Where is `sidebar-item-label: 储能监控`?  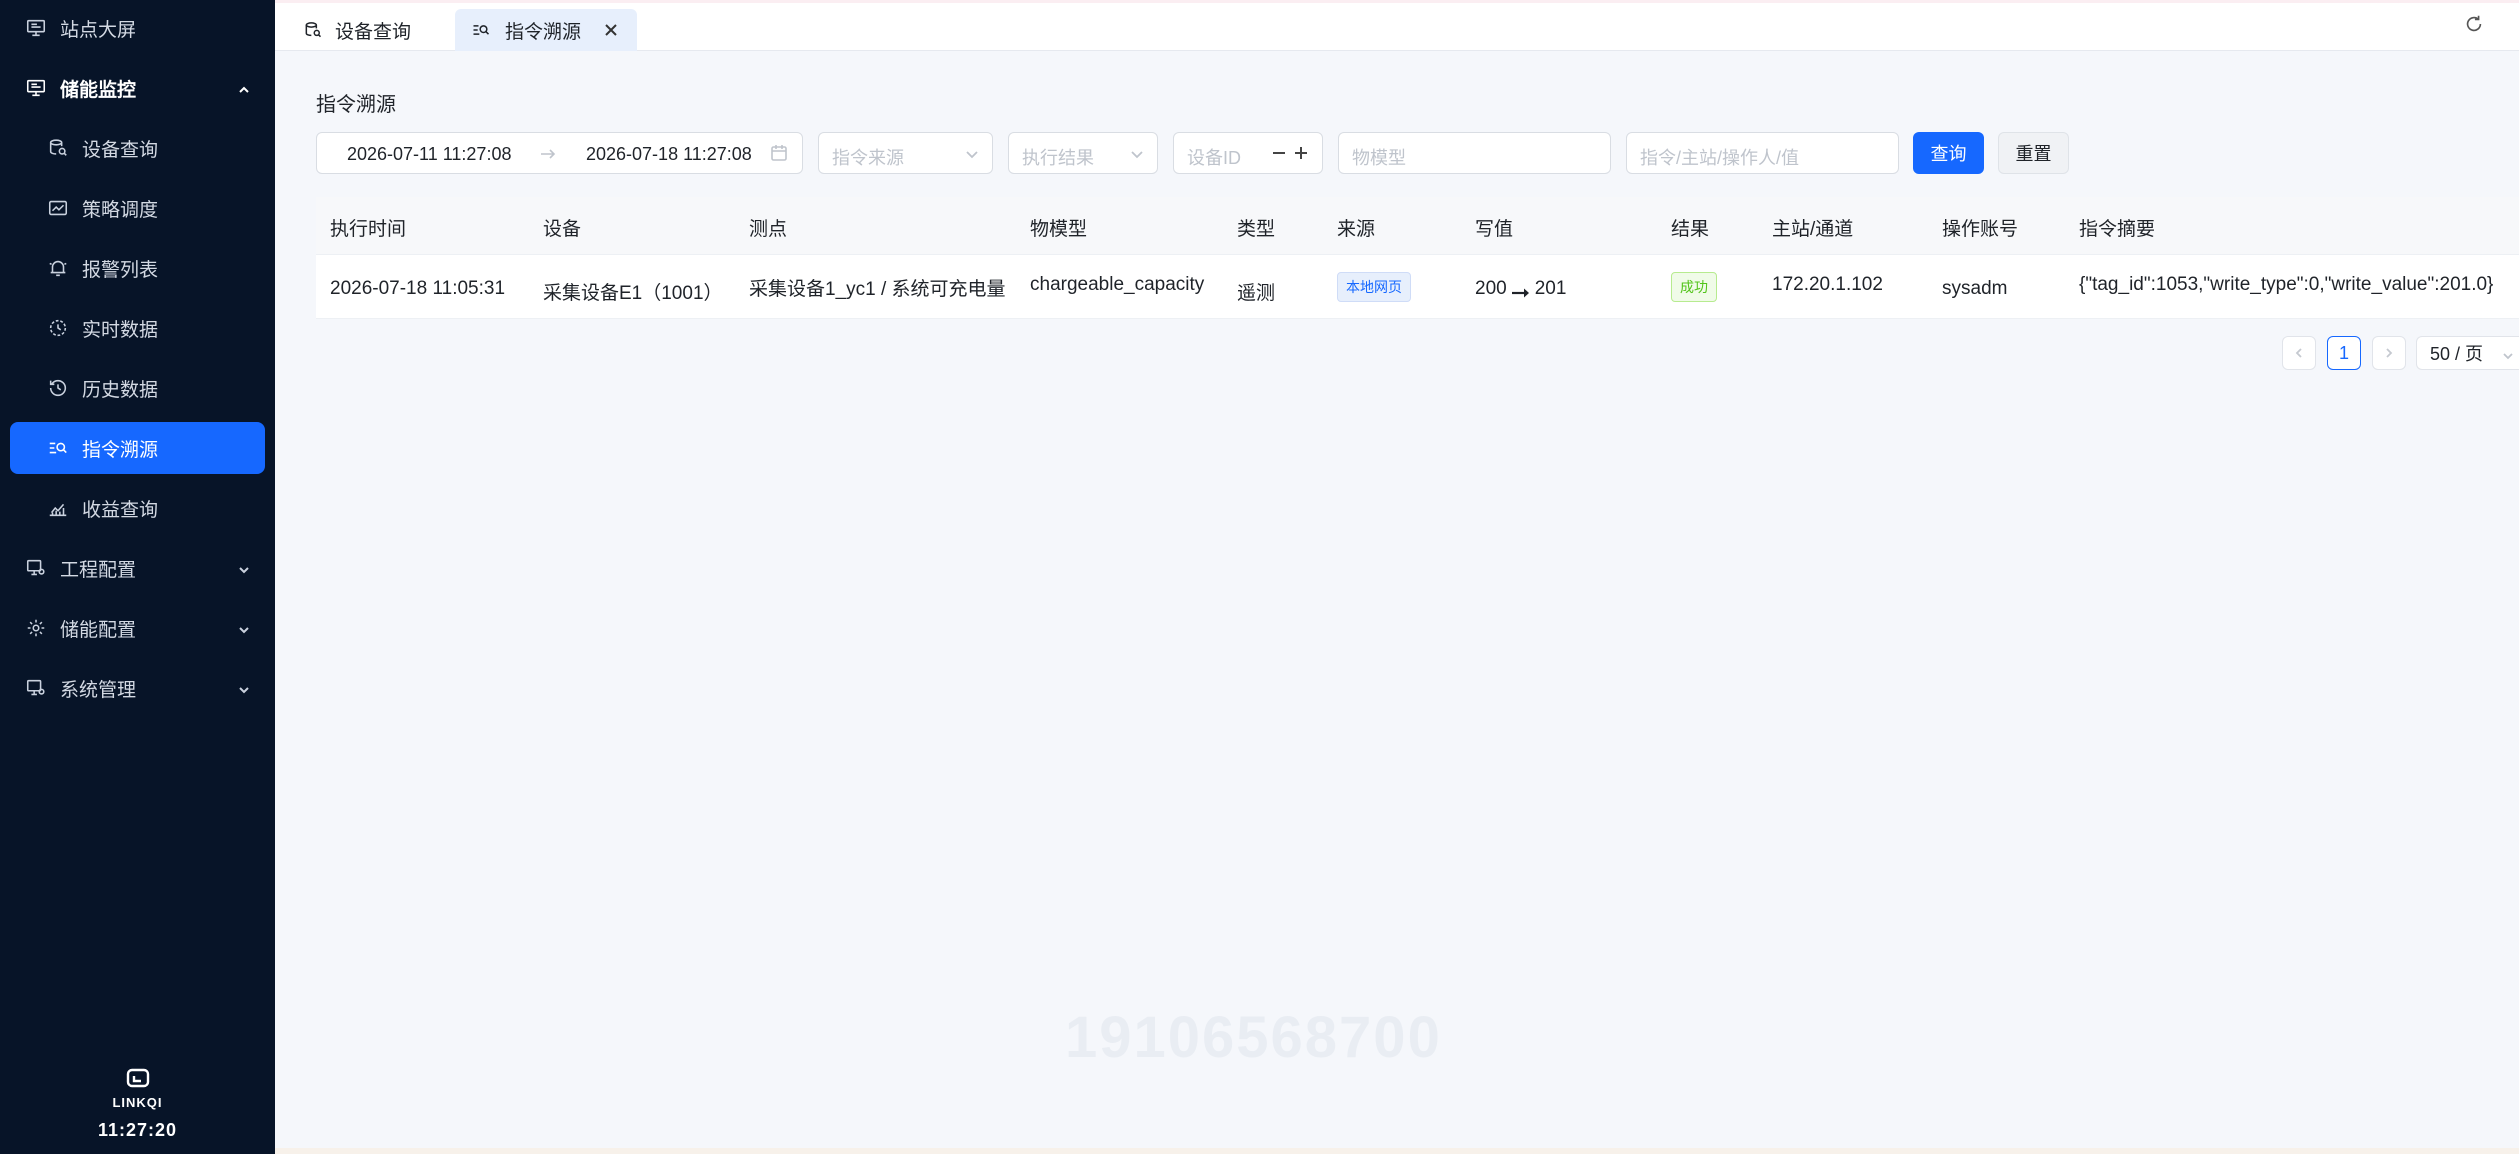 sidebar-item-label: 储能监控 is located at coordinates (98, 90).